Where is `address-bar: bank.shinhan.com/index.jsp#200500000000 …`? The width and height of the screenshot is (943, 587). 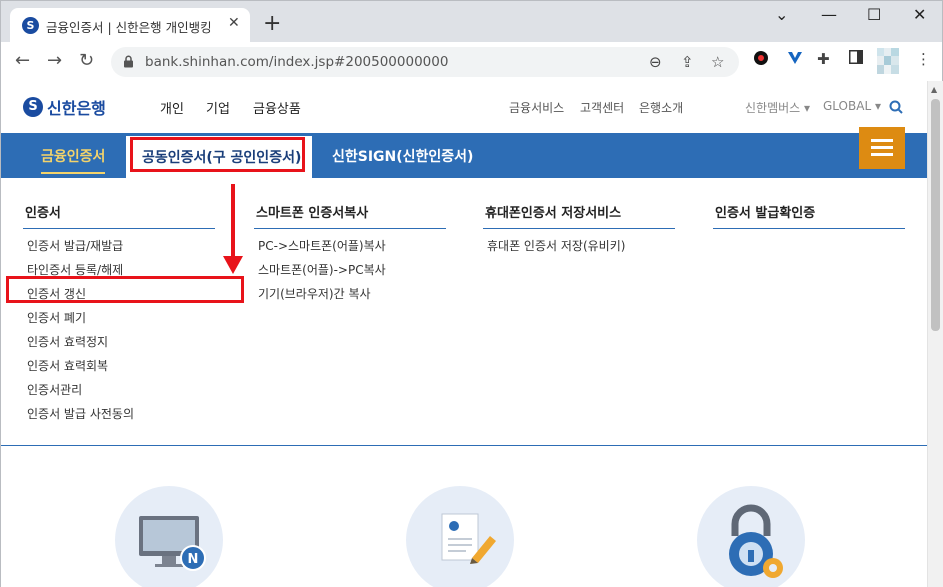
address-bar: bank.shinhan.com/index.jsp#200500000000 … is located at coordinates (425, 62).